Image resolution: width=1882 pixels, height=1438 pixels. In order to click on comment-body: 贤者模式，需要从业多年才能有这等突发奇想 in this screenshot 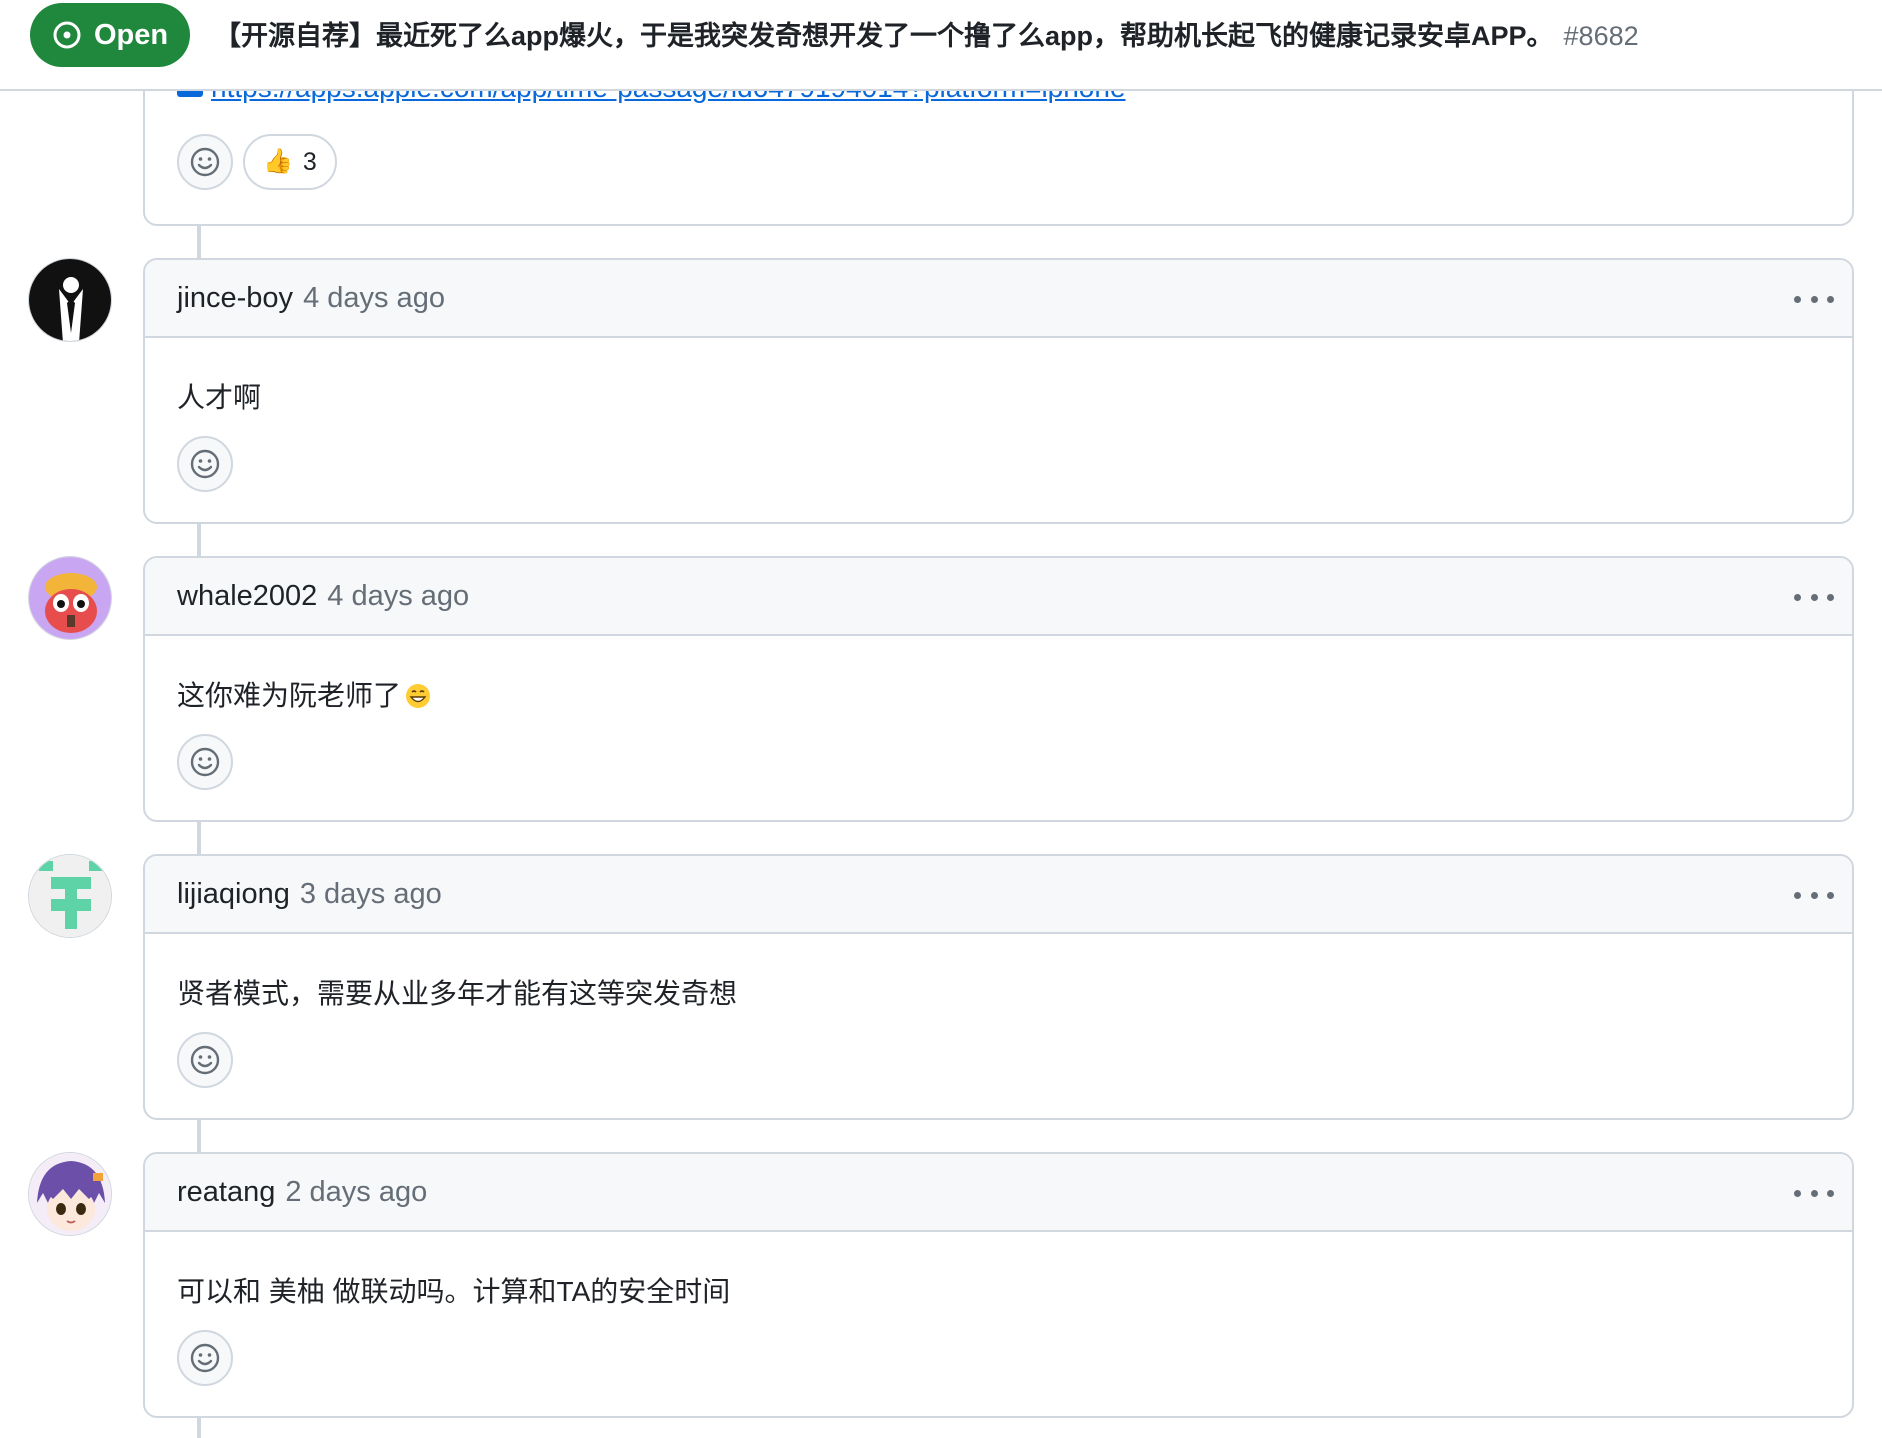, I will do `click(998, 973)`.